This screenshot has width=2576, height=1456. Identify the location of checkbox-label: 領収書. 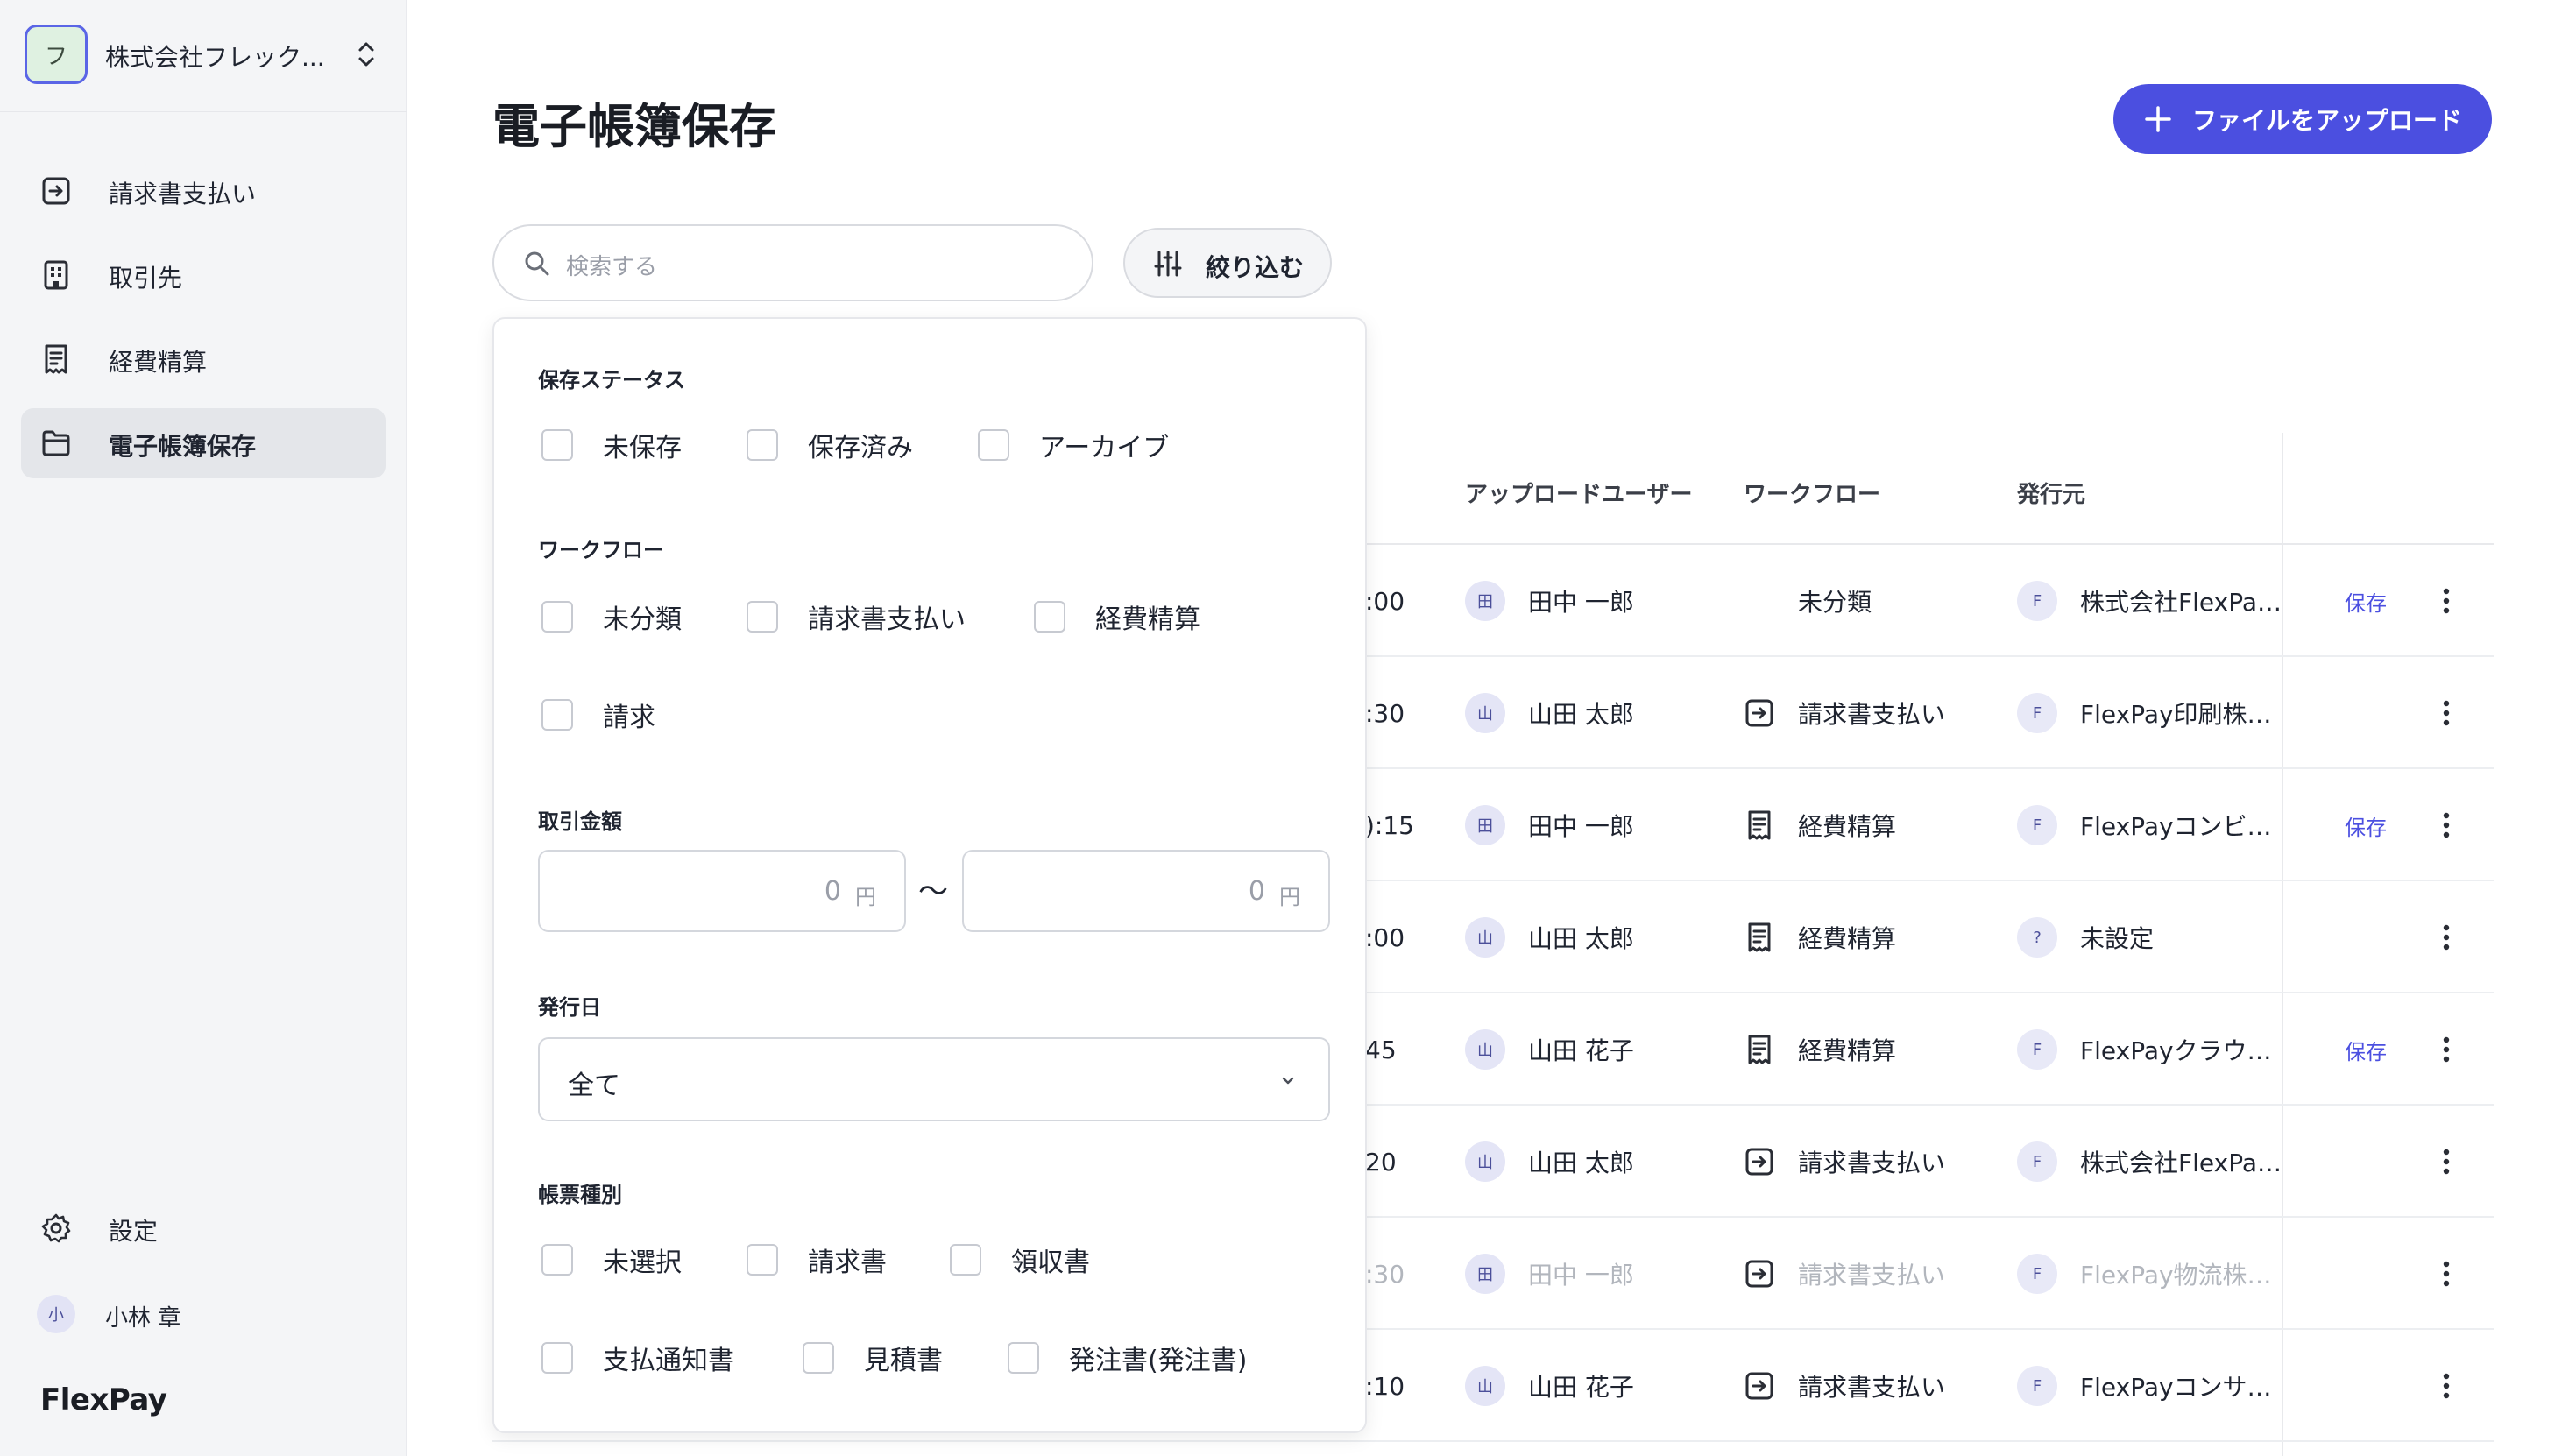
(1050, 1262).